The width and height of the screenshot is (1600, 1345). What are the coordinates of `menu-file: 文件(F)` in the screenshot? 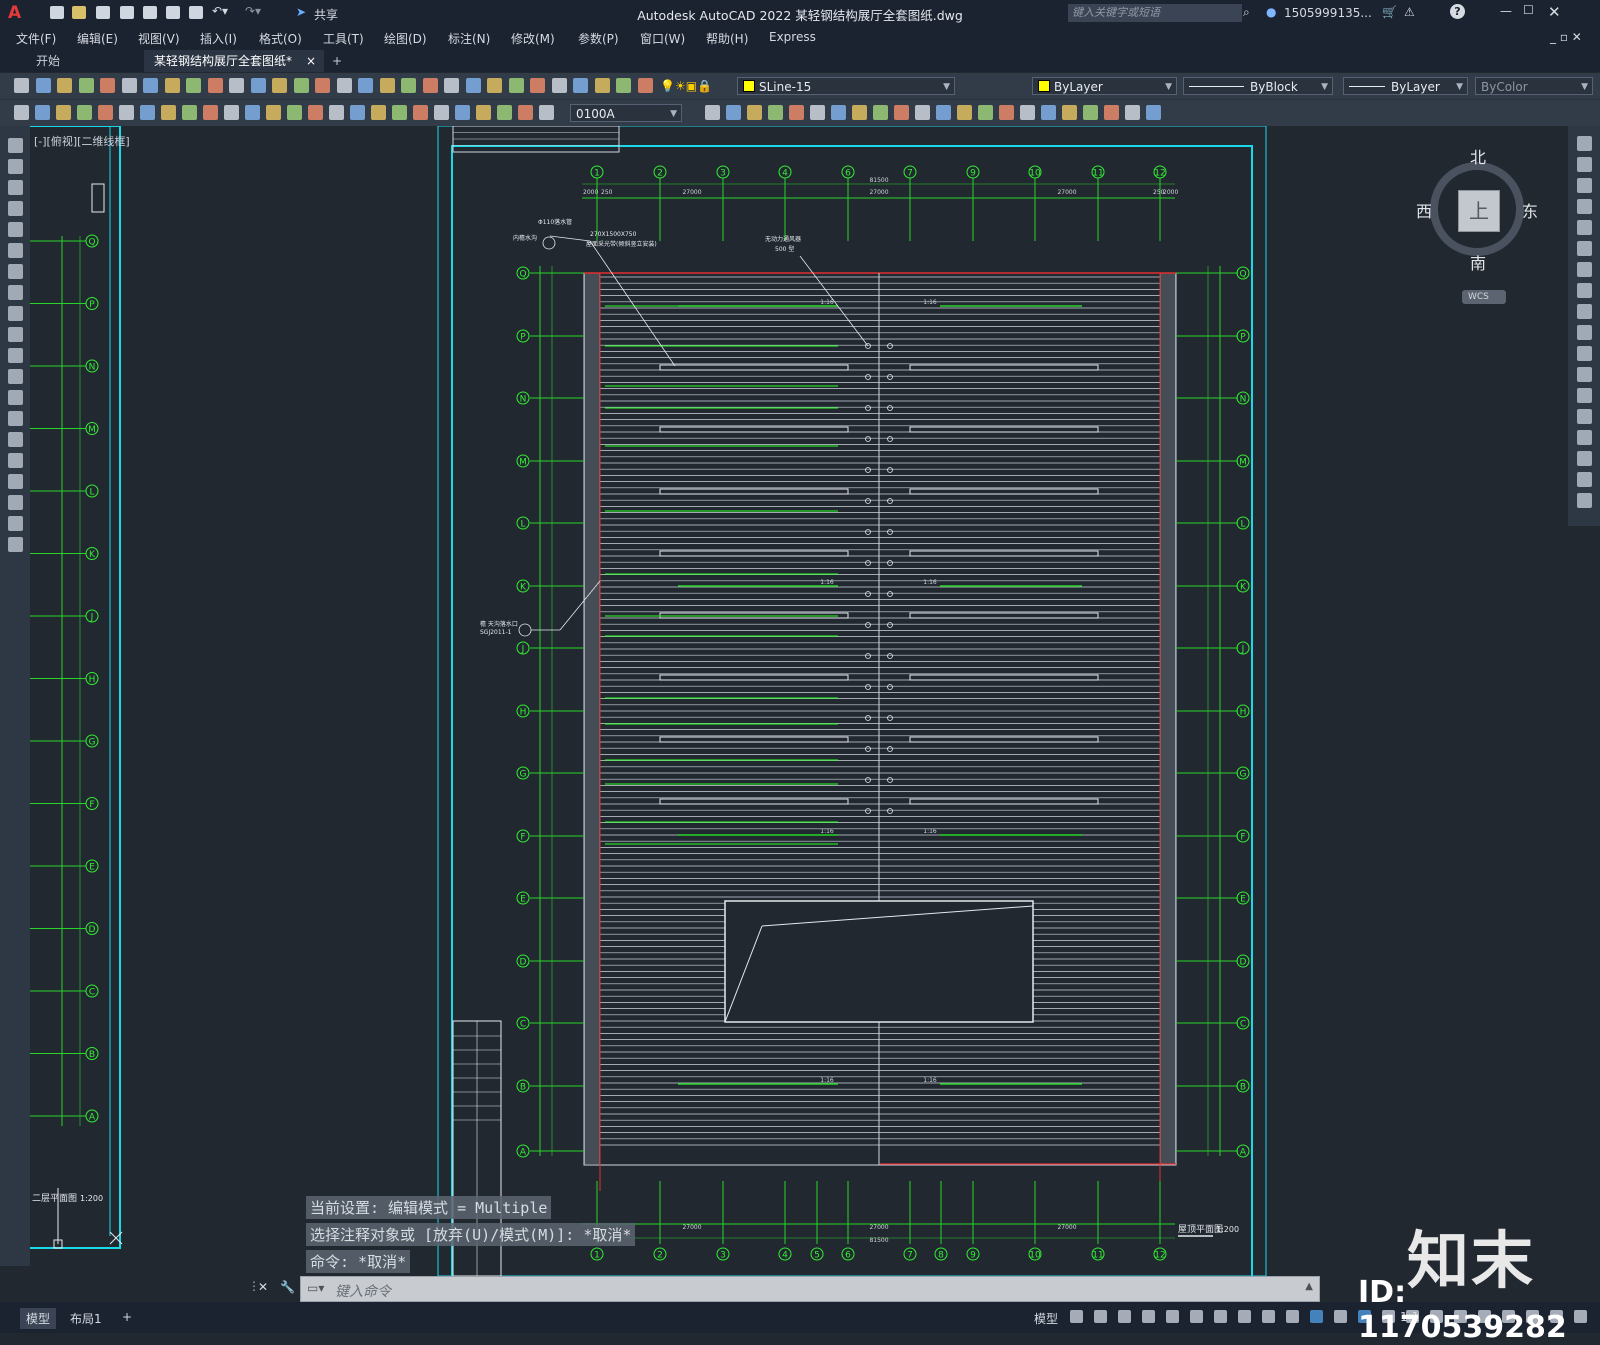 It's located at (36, 38).